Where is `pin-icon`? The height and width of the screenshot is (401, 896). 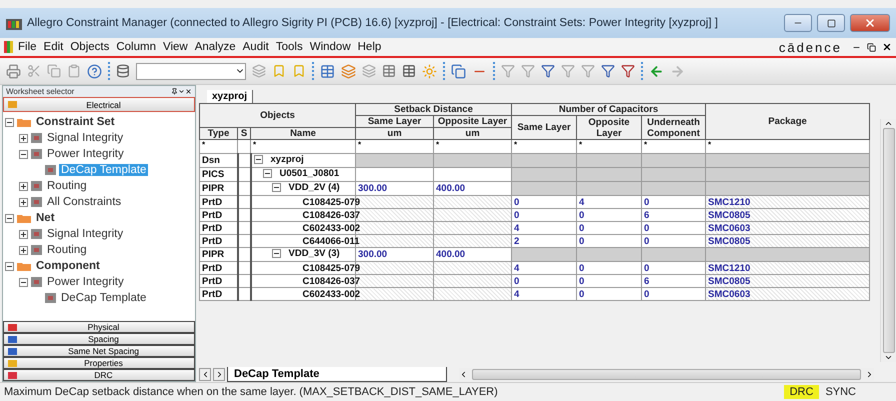 pin-icon is located at coordinates (174, 91).